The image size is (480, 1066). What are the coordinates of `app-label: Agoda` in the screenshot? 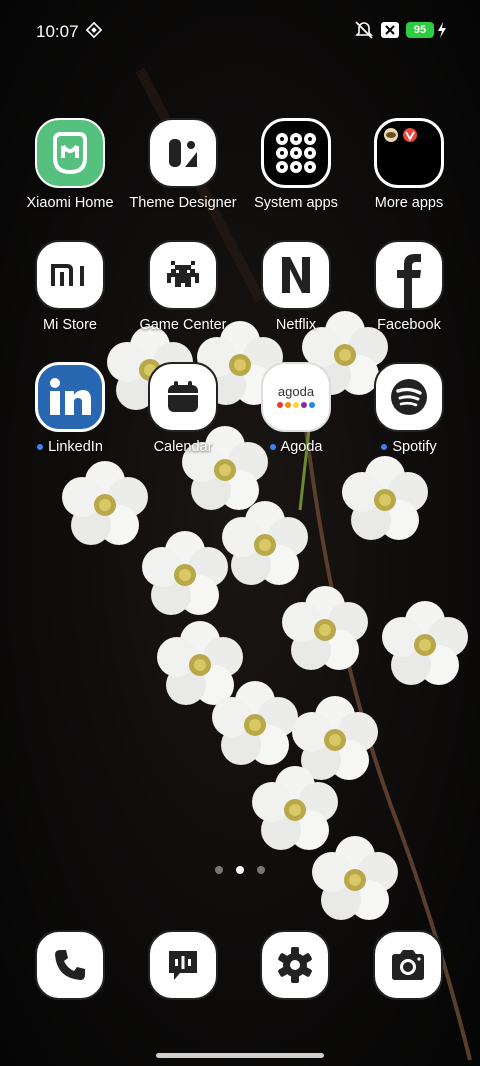 It's located at (296, 447).